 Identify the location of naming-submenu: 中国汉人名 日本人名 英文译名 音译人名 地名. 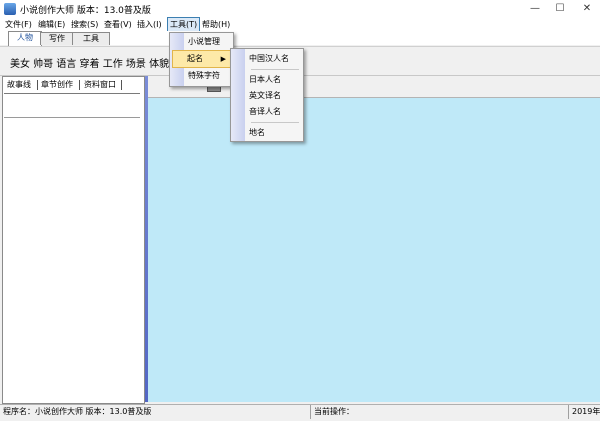
(267, 95).